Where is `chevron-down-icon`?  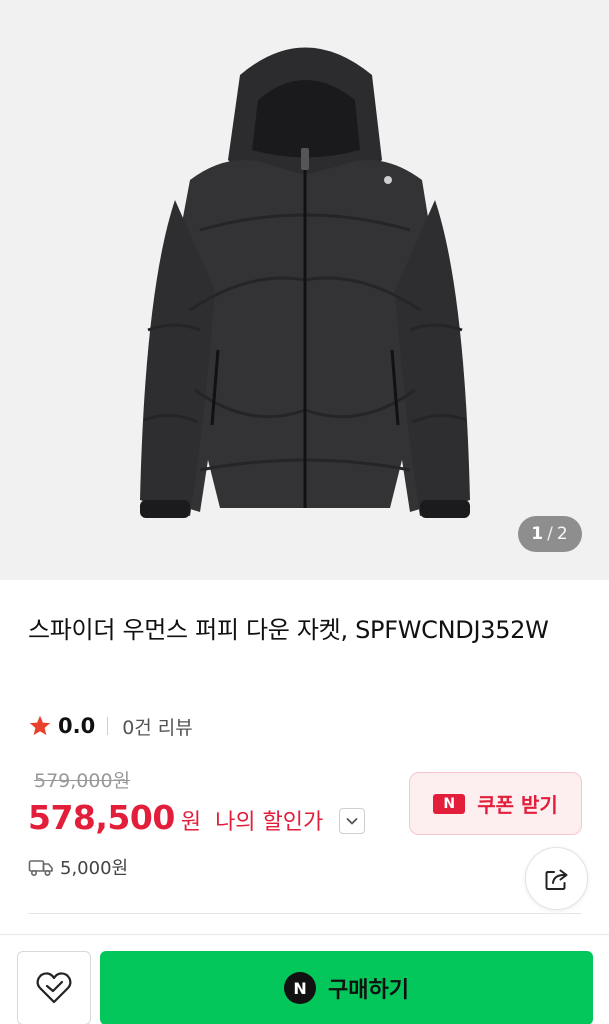
chevron-down-icon is located at coordinates (352, 821).